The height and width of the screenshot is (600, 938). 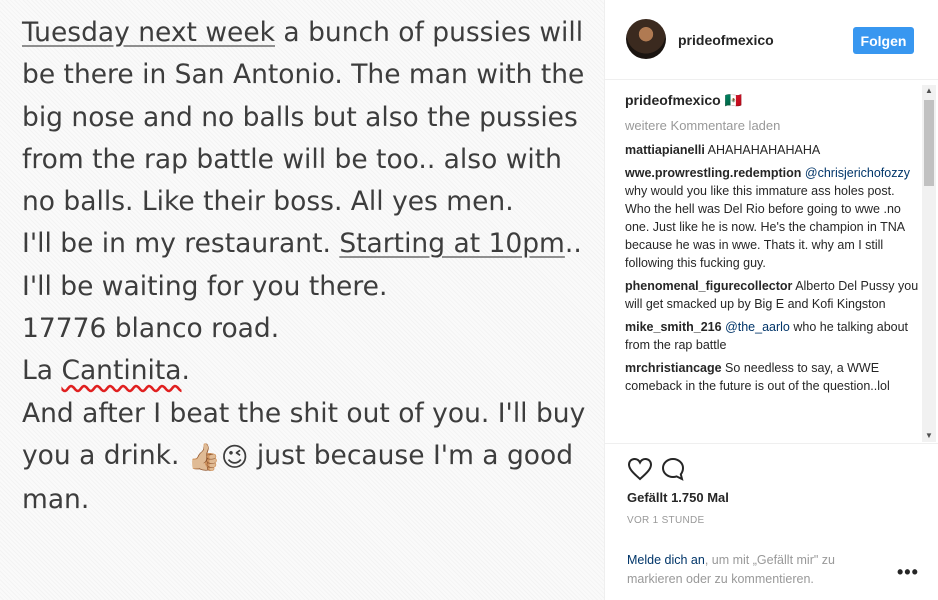 I want to click on post-text-line: I'll be waiting for you there., so click(x=205, y=286).